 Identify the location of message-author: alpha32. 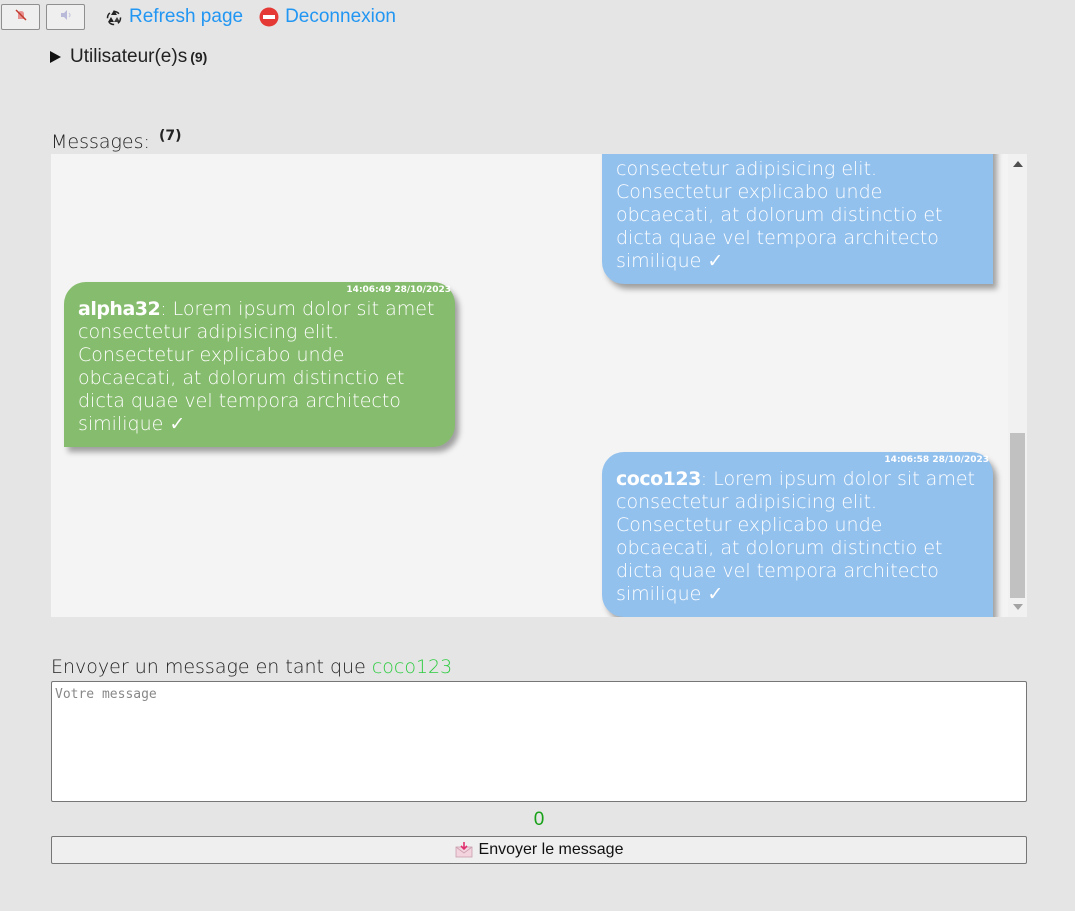
(119, 309).